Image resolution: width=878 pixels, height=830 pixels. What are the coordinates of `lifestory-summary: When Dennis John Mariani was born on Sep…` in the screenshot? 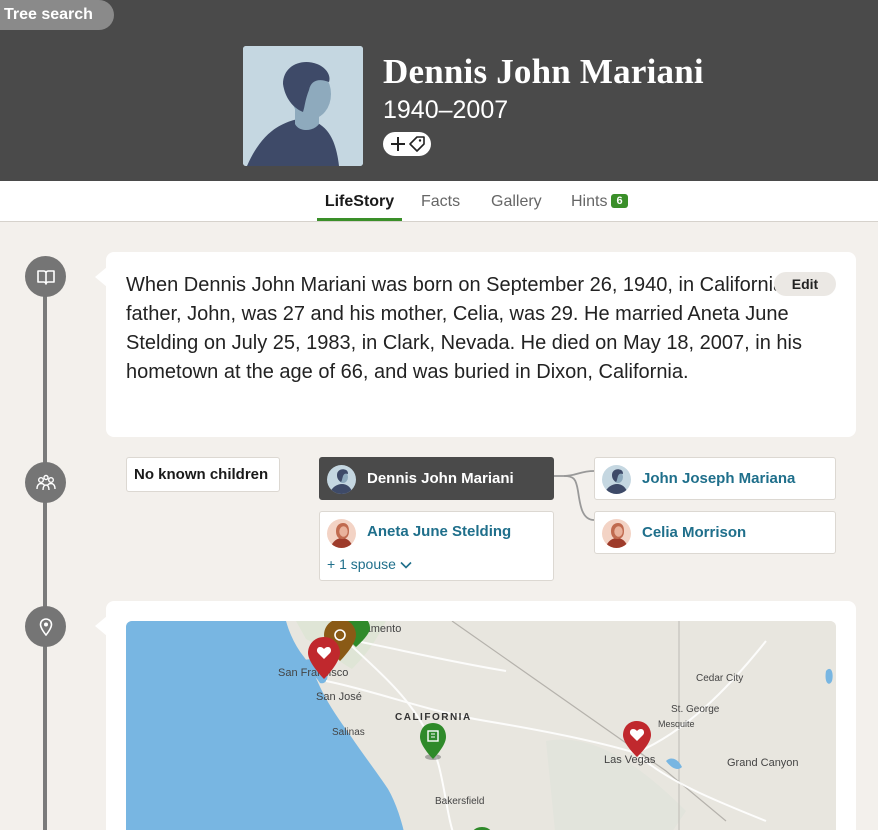 It's located at (473, 328).